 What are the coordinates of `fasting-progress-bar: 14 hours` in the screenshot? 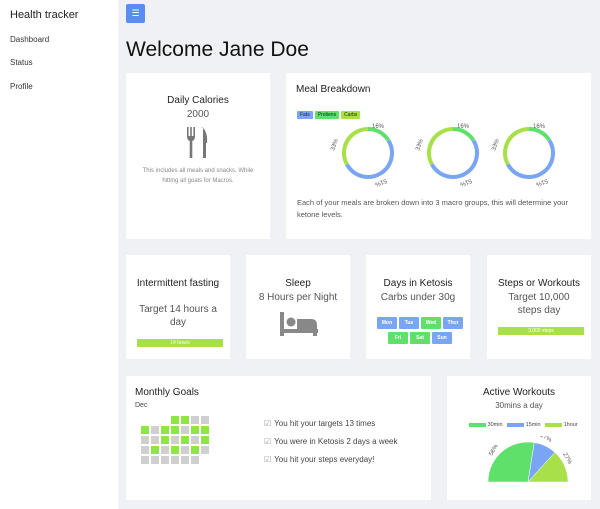 It's located at (180, 343).